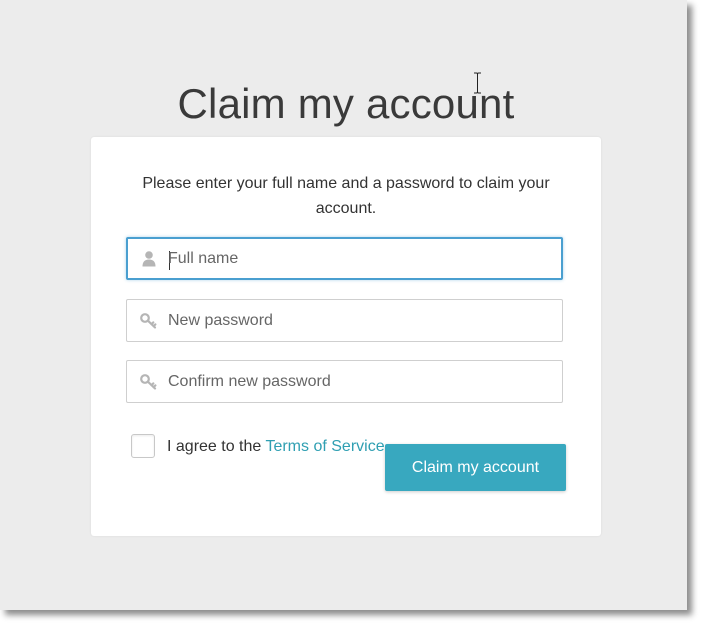  What do you see at coordinates (475, 467) in the screenshot?
I see `claim-account-button: Claim my account` at bounding box center [475, 467].